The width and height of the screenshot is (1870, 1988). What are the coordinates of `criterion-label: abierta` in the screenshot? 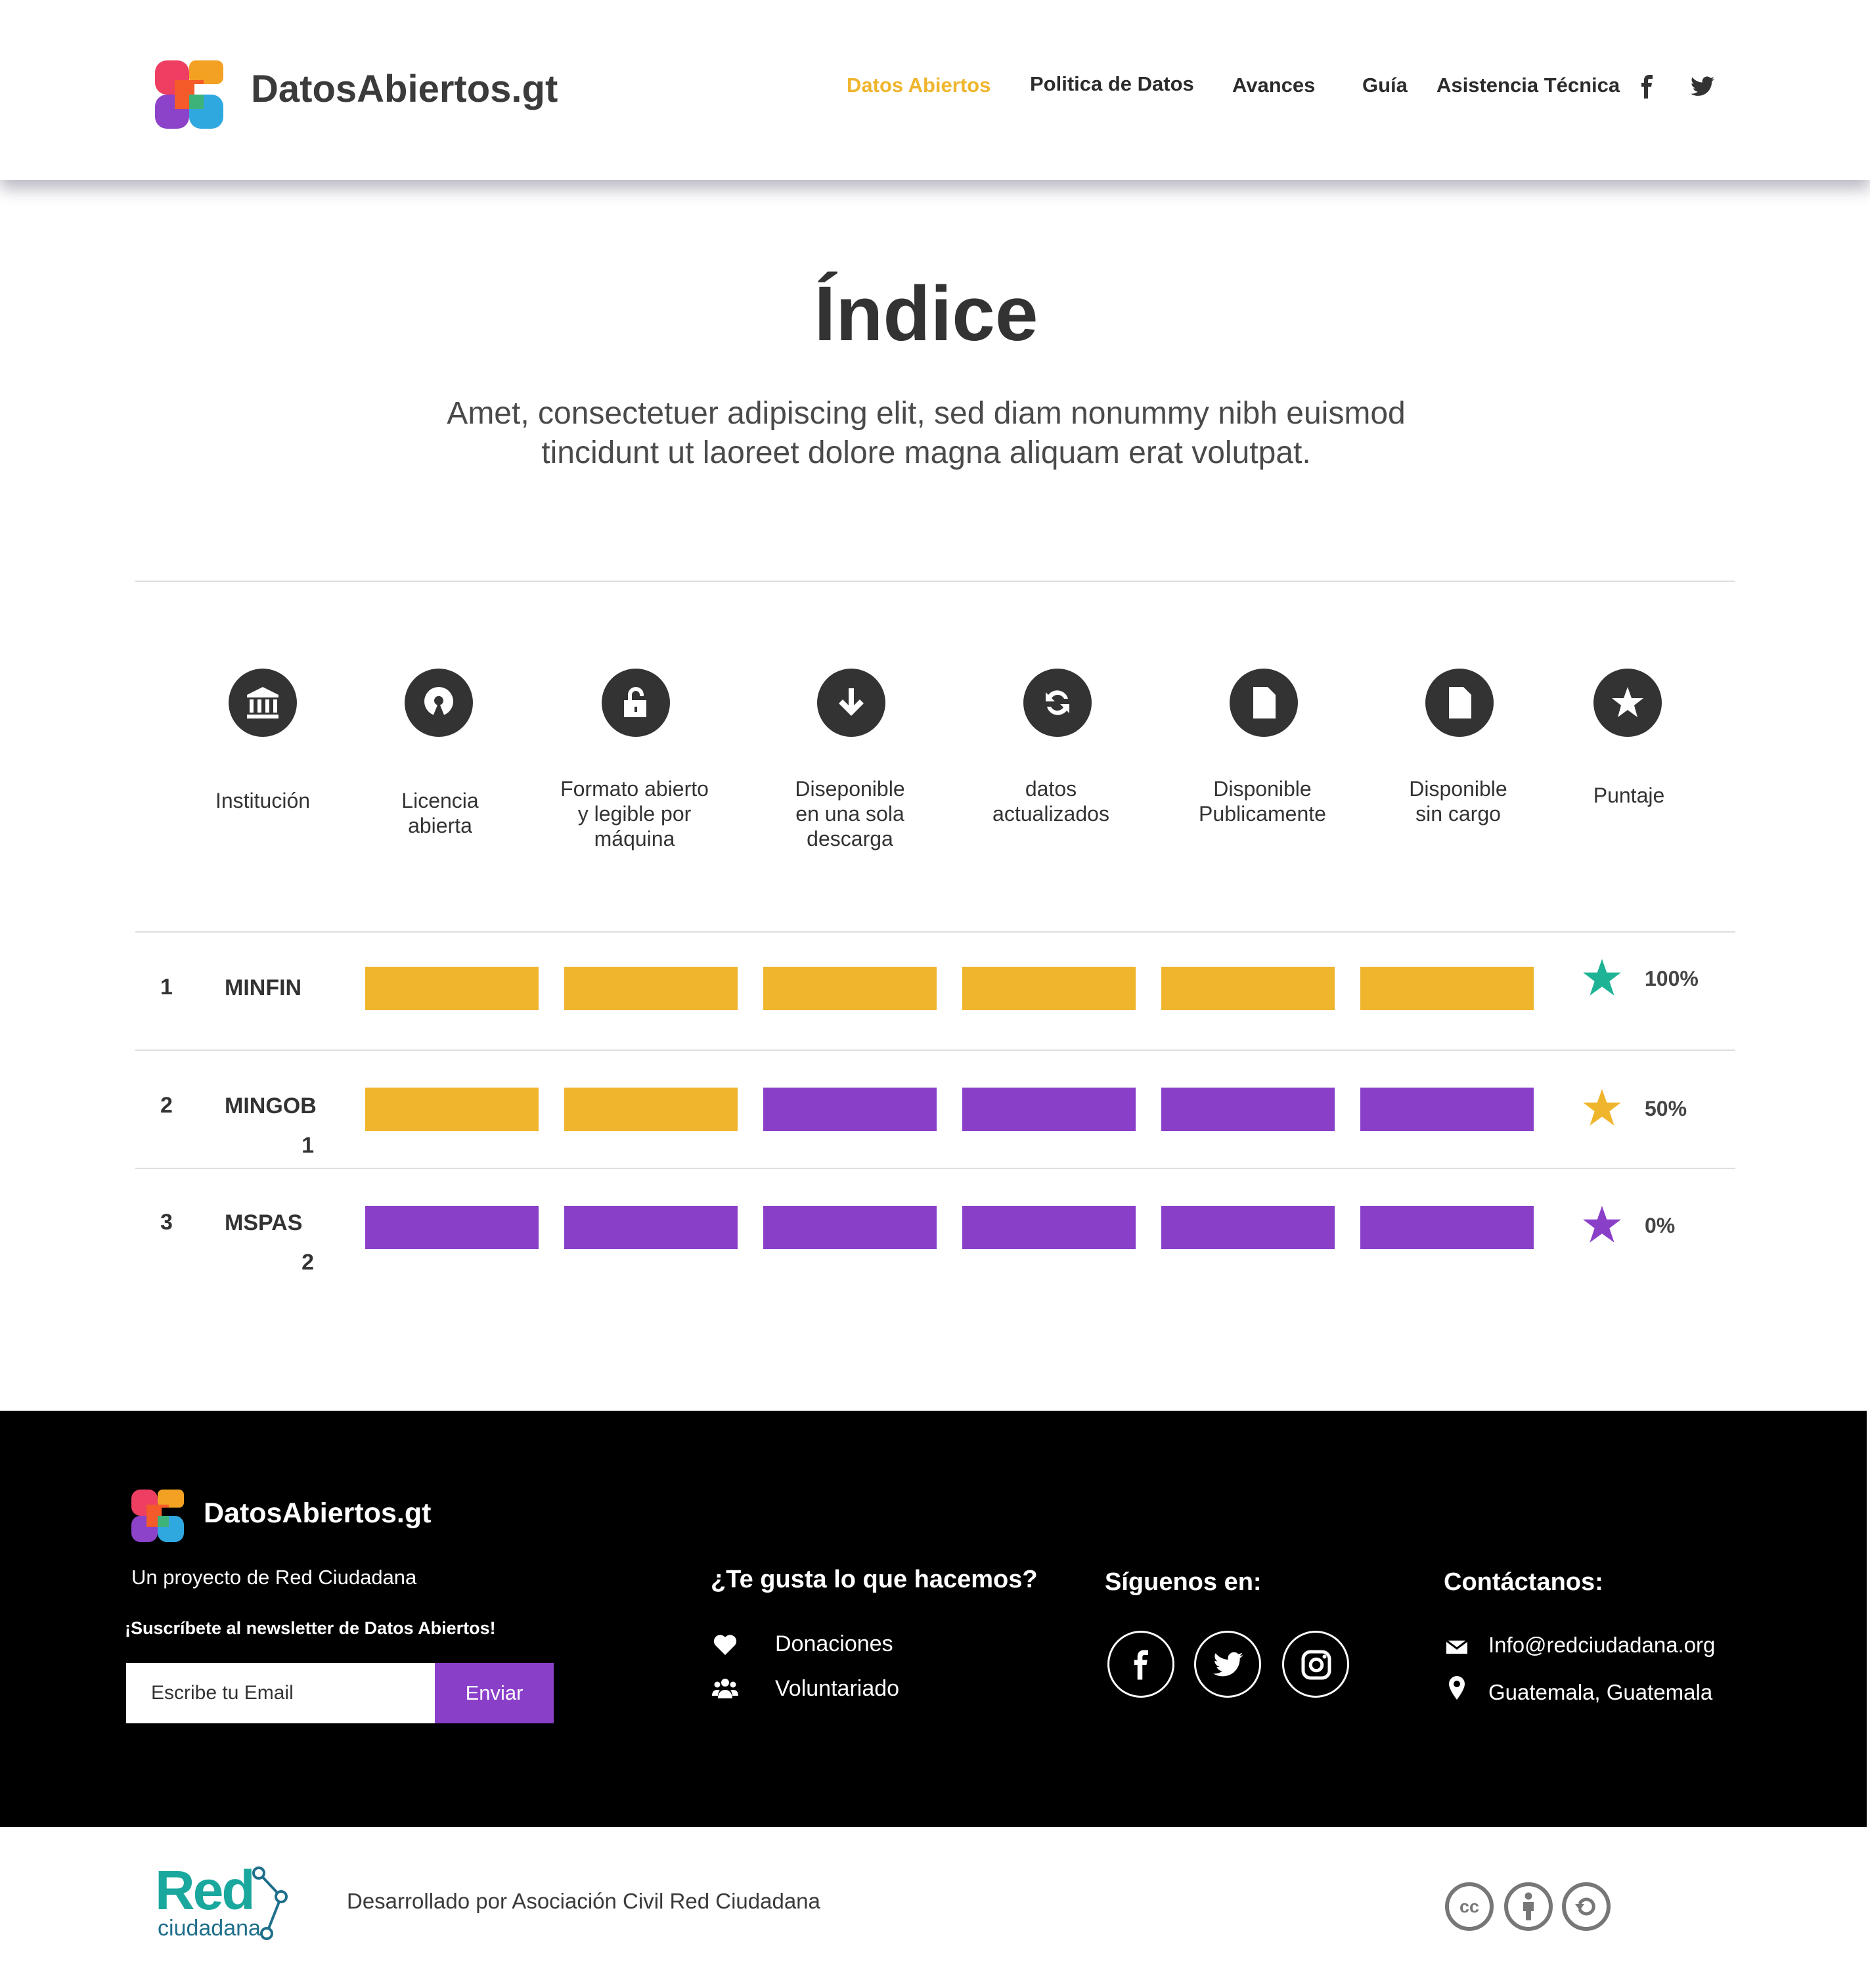 It's located at (440, 825).